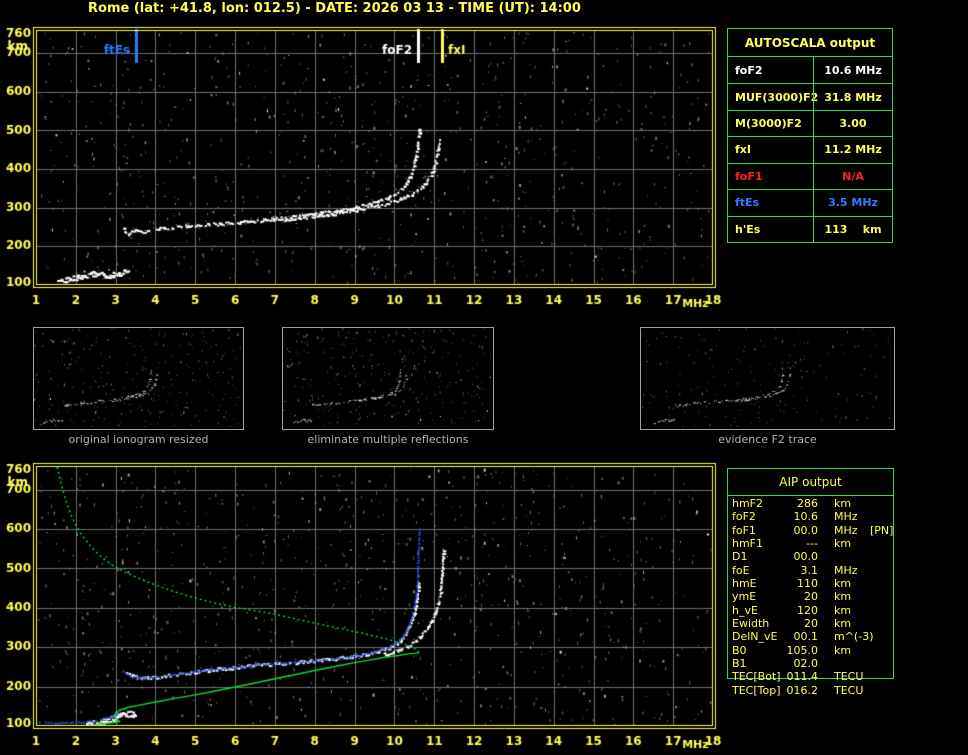 Image resolution: width=968 pixels, height=755 pixels. I want to click on thumbnail-evidence-f2, so click(767, 378).